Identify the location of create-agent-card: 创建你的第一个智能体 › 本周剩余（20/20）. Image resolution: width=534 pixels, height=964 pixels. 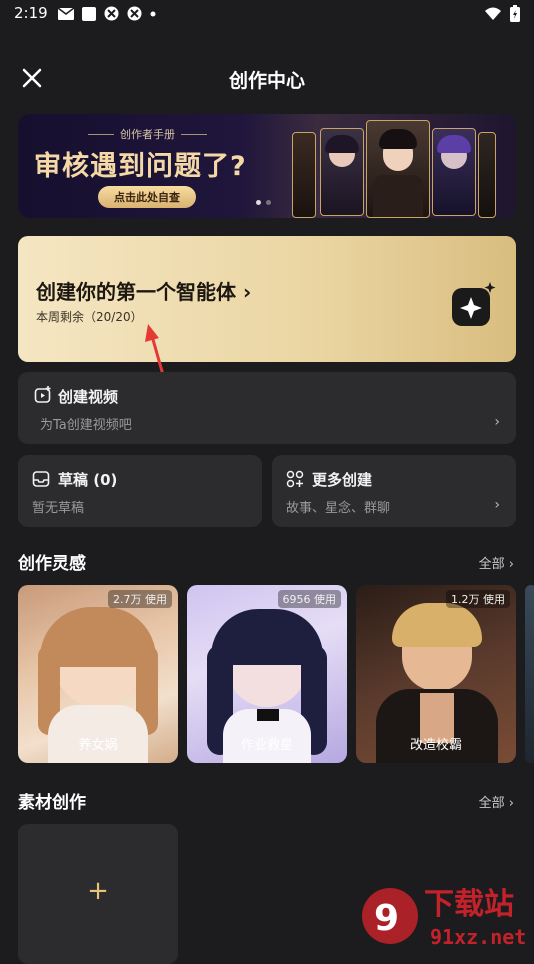
(267, 299).